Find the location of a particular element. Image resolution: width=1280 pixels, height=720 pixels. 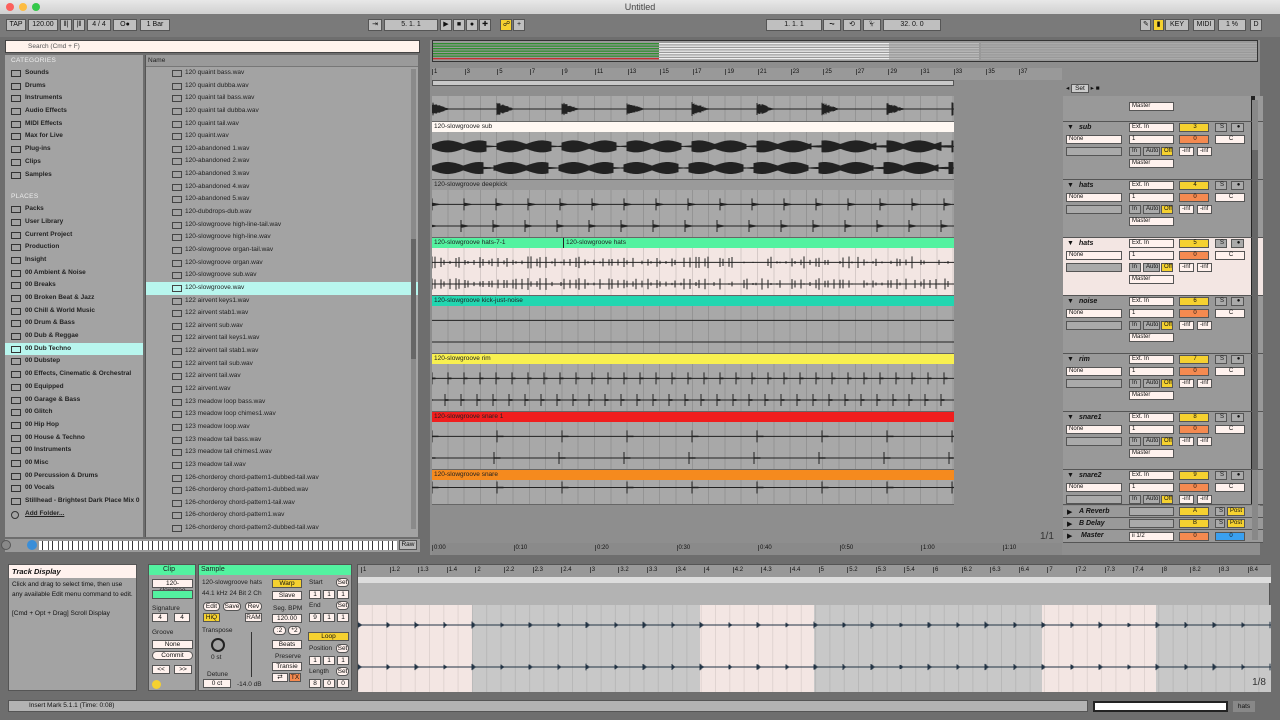

record-button: ● is located at coordinates (472, 25).